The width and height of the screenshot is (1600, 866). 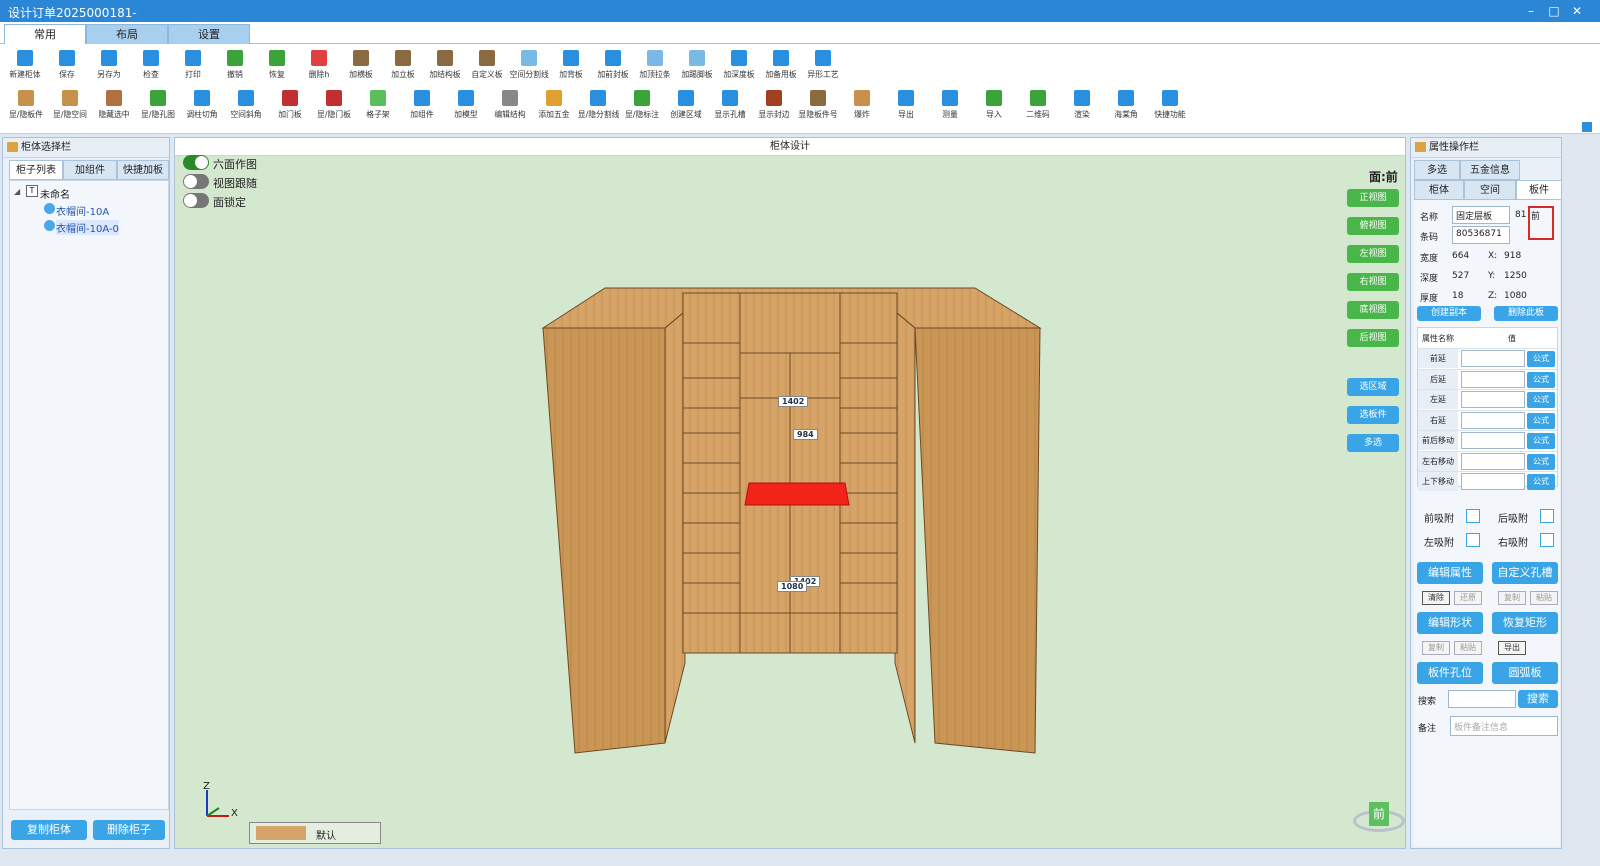 What do you see at coordinates (129, 830) in the screenshot?
I see `delete-cabinet-button: 删除柜子` at bounding box center [129, 830].